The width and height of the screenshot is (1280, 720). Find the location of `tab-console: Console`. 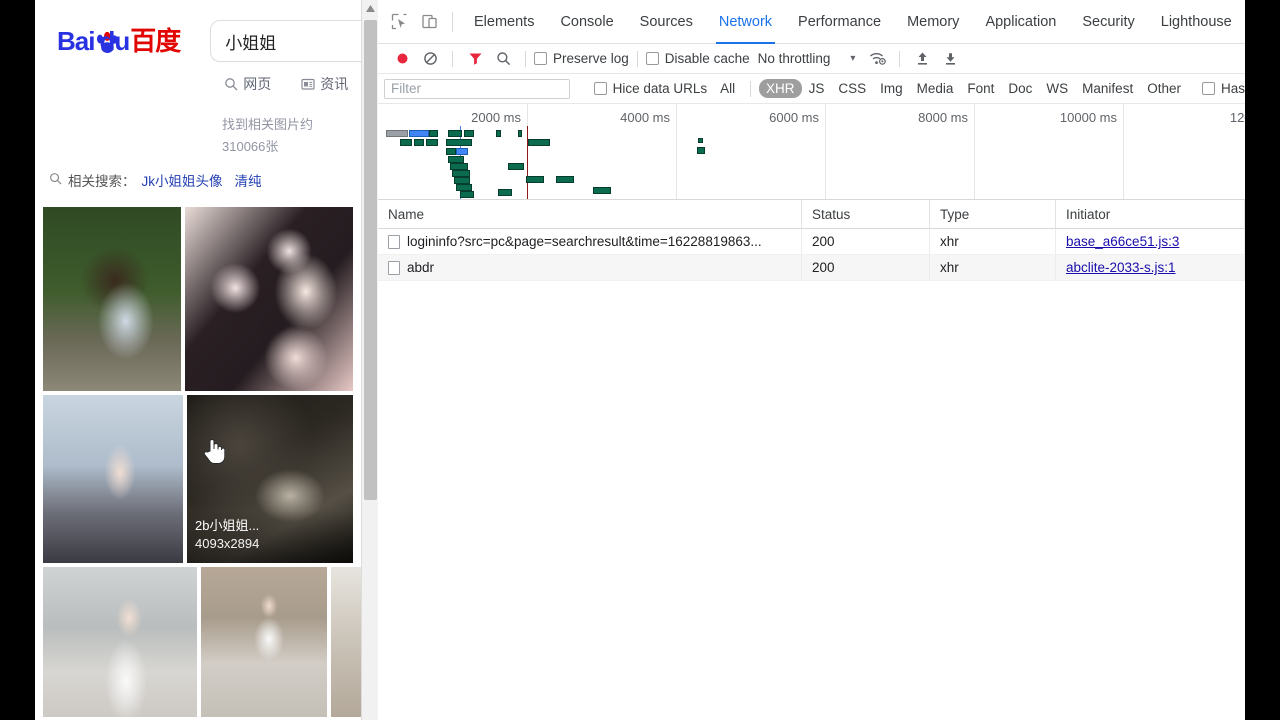

tab-console: Console is located at coordinates (586, 22).